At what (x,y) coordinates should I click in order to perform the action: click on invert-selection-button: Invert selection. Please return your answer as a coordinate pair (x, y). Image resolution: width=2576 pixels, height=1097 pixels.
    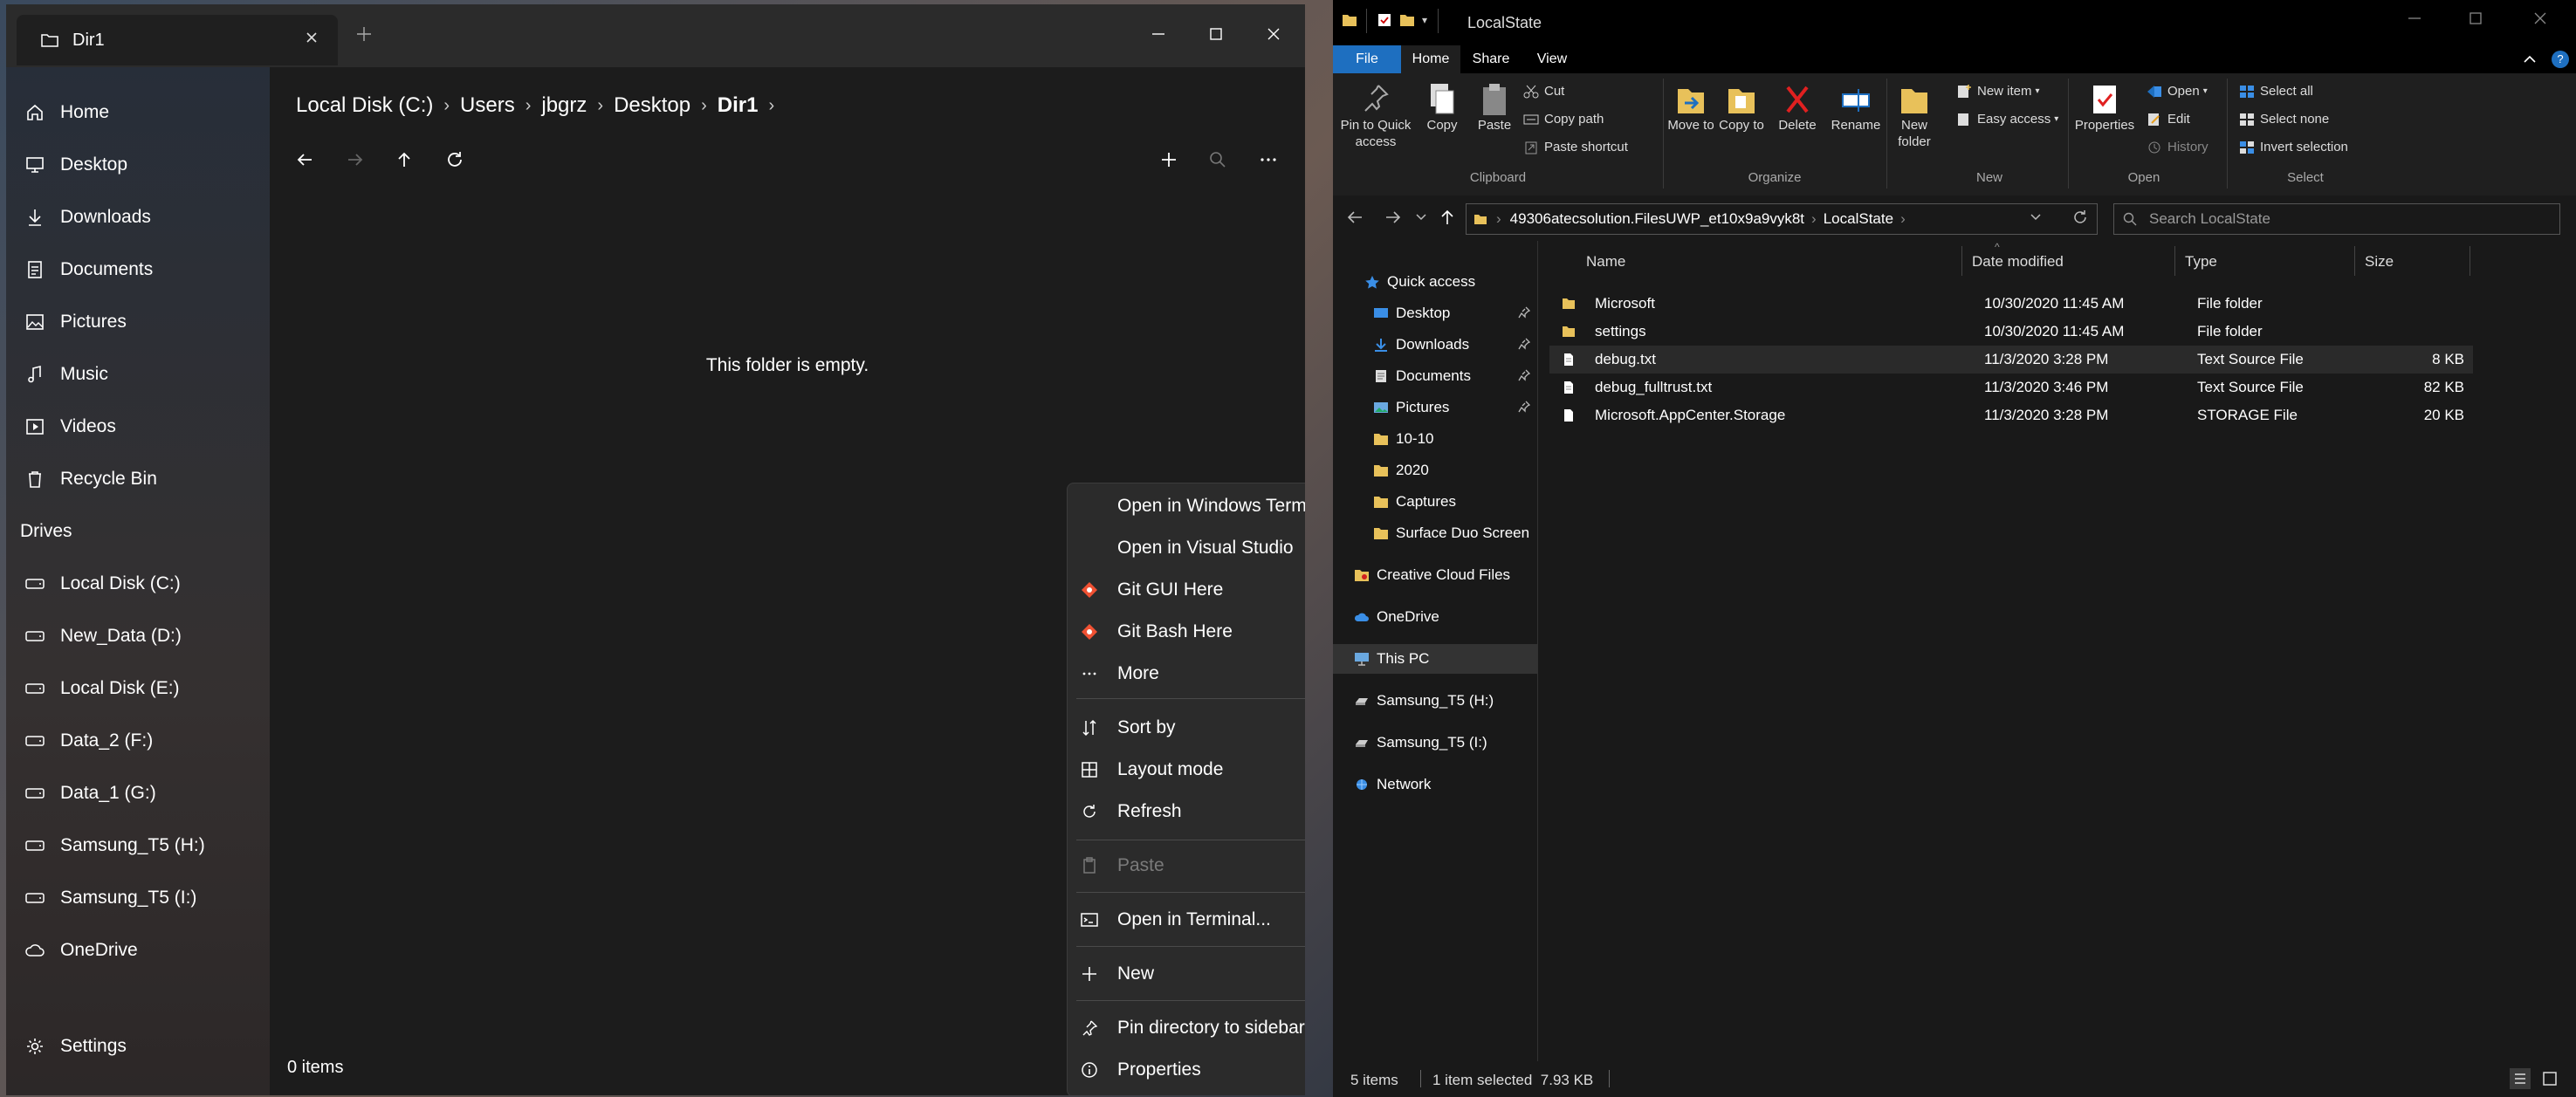
    Looking at the image, I should click on (2293, 147).